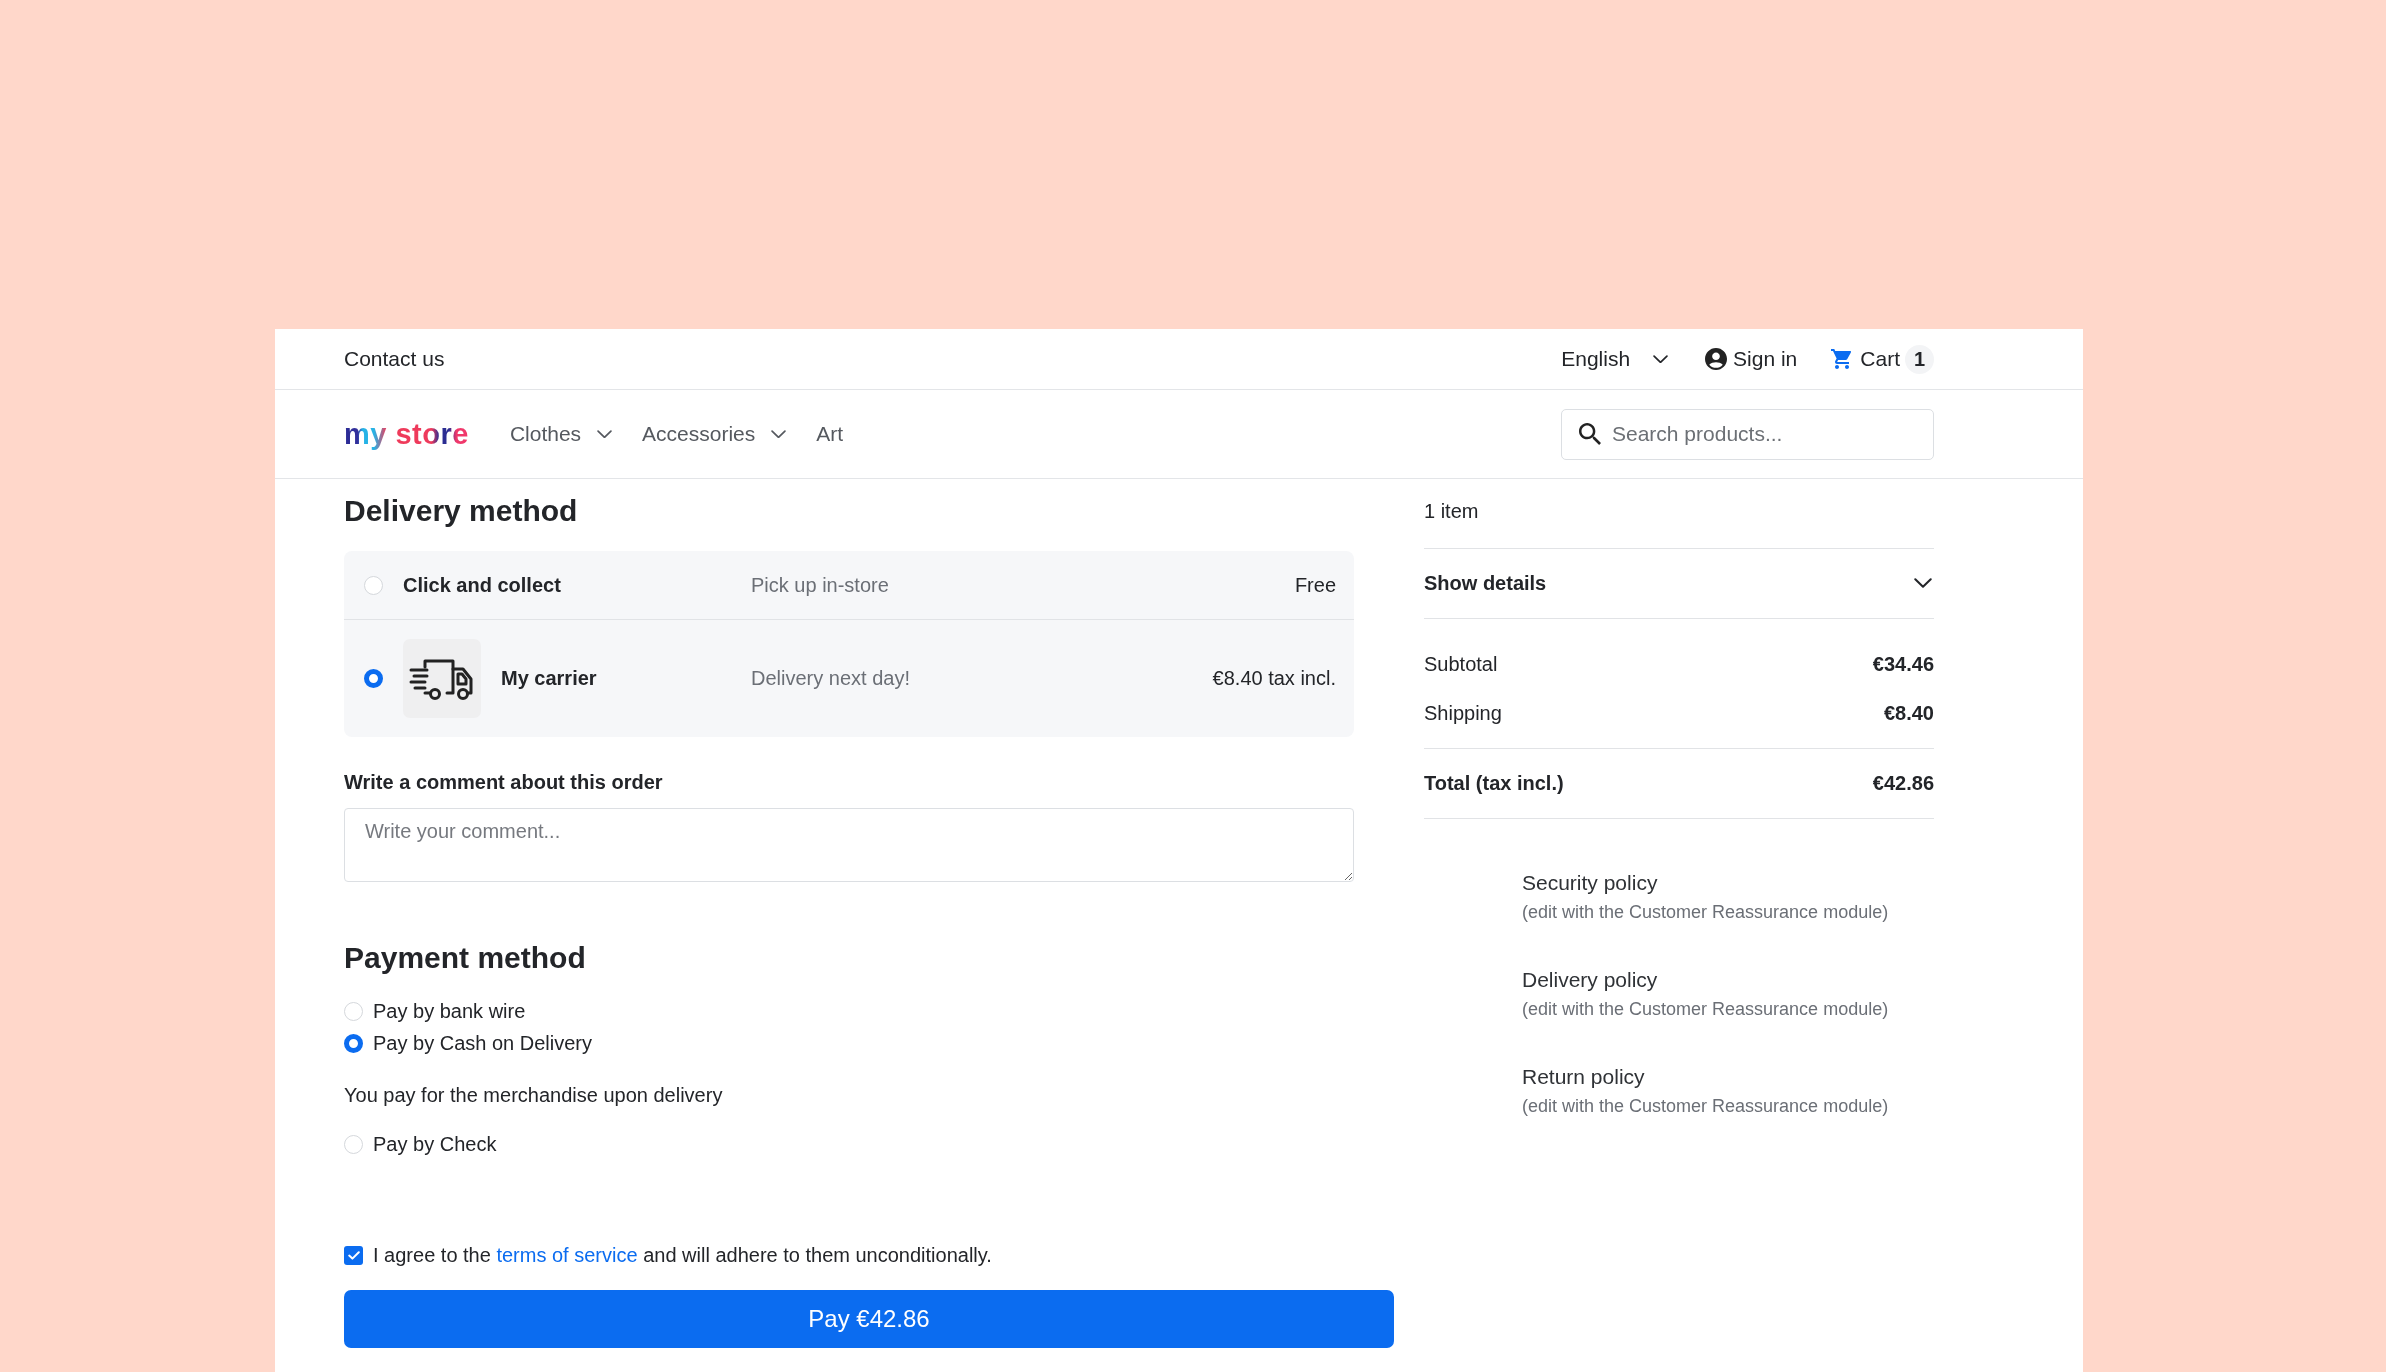  Describe the element at coordinates (830, 434) in the screenshot. I see `nav-menu-item: Art` at that location.